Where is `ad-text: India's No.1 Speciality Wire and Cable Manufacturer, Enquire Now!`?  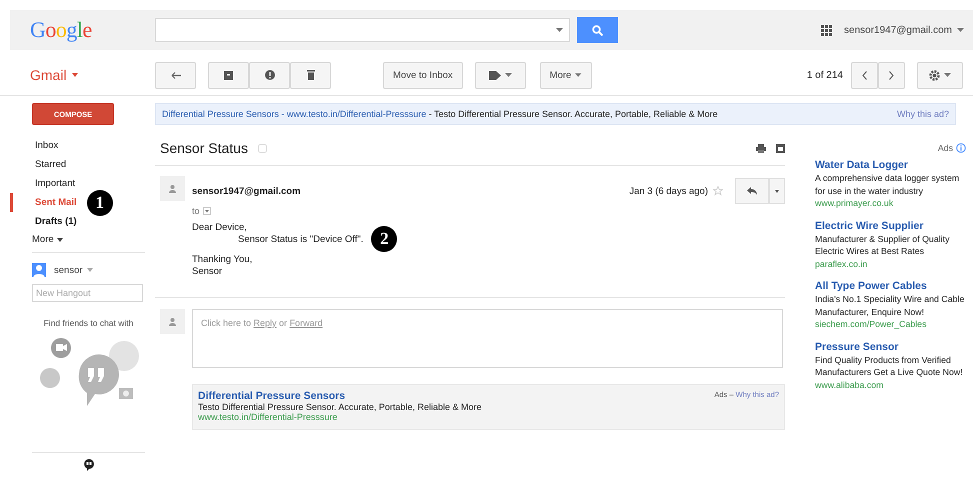 ad-text: India's No.1 Speciality Wire and Cable Manufacturer, Enquire Now! is located at coordinates (890, 305).